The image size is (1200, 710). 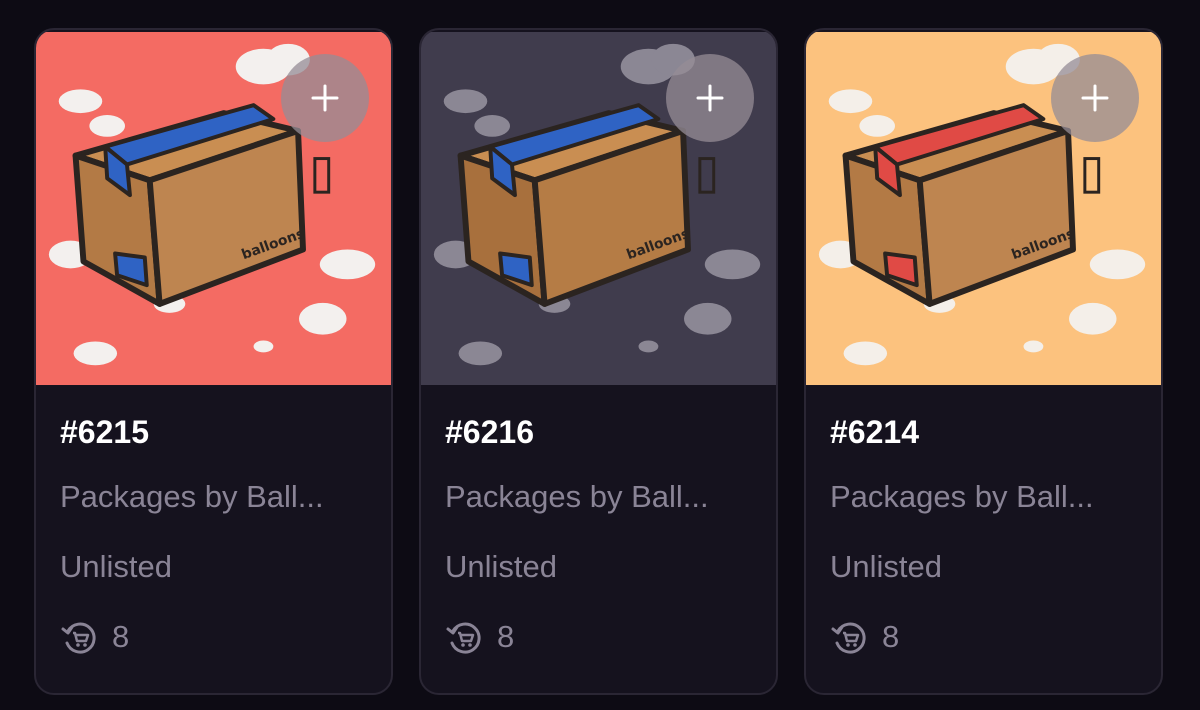 I want to click on card-info: #6216 Packages by Ball... Unlisted 8, so click(x=598, y=522).